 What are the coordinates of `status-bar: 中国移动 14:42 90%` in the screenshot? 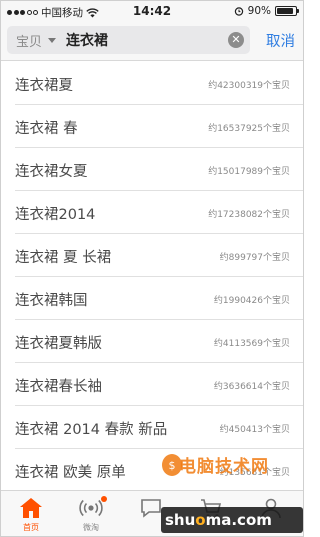 It's located at (152, 11).